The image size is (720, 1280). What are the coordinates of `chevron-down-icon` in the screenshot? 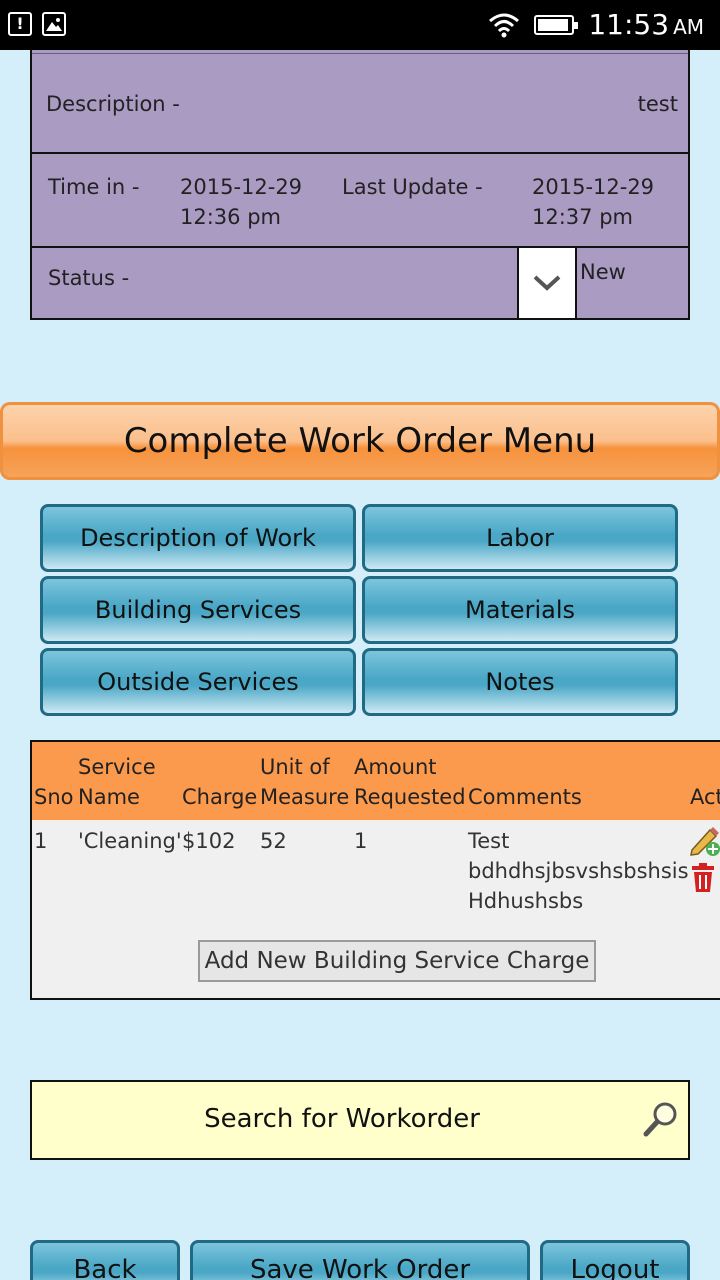 It's located at (547, 283).